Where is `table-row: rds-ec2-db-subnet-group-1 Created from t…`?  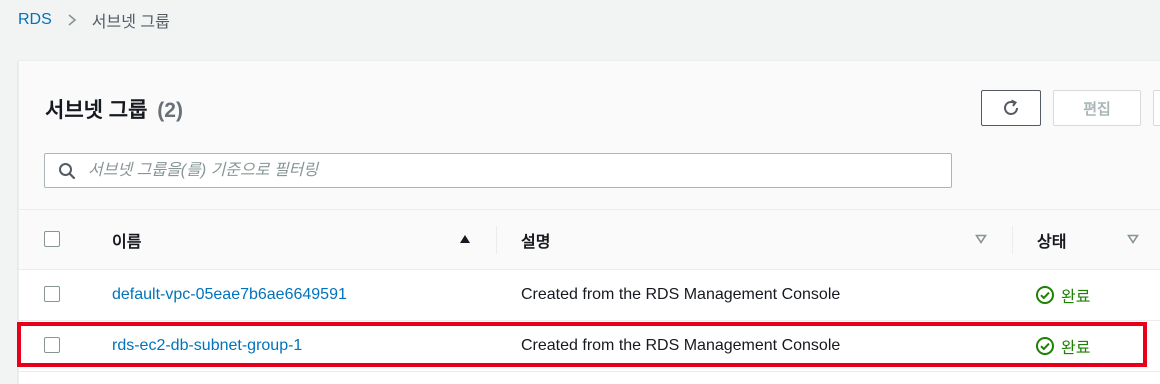
table-row: rds-ec2-db-subnet-group-1 Created from t… is located at coordinates (589, 346).